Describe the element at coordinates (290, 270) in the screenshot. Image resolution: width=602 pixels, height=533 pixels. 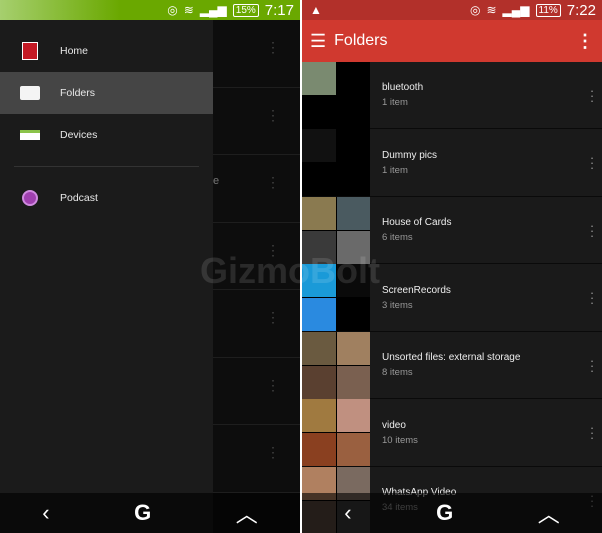
I see `watermark: GizmoBolt` at that location.